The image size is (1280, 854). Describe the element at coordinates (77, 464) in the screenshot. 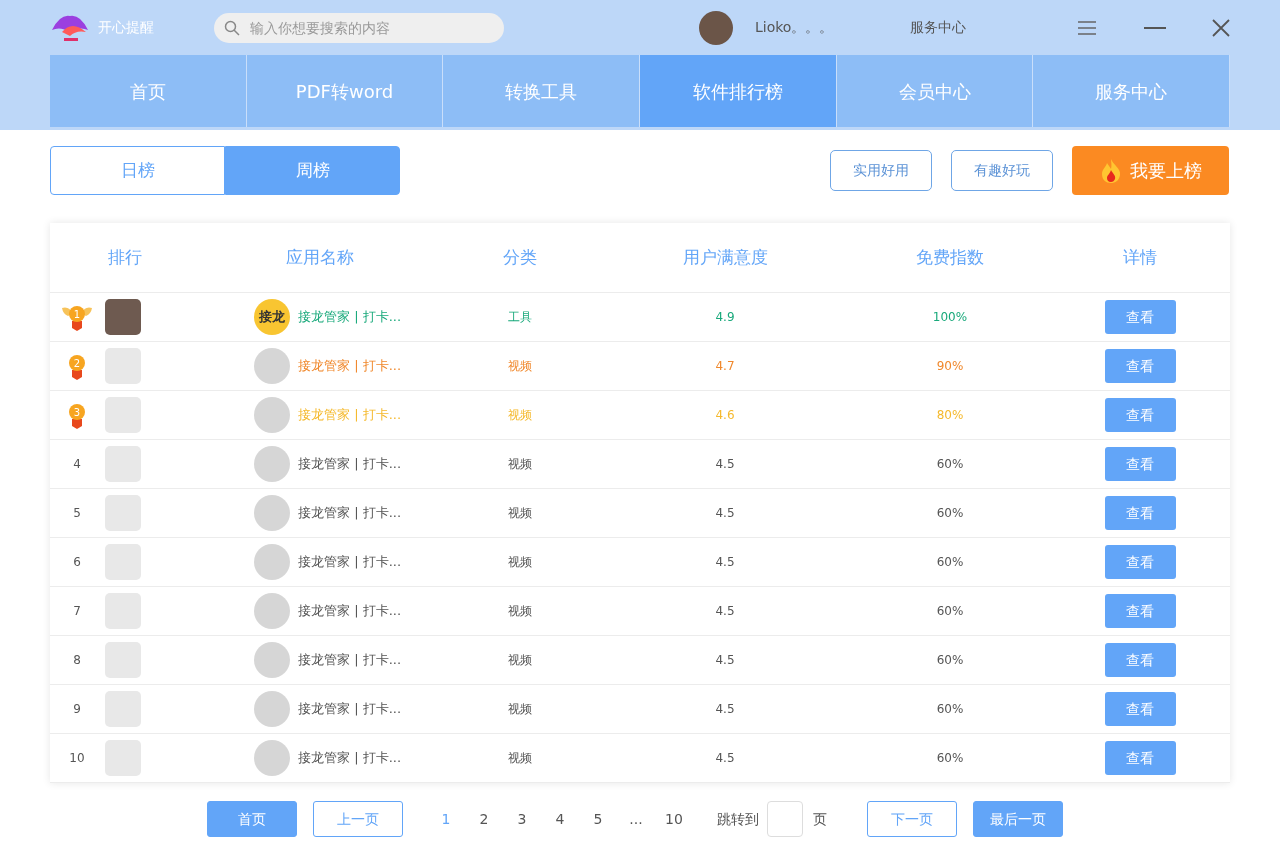

I see `rank-number: 4` at that location.